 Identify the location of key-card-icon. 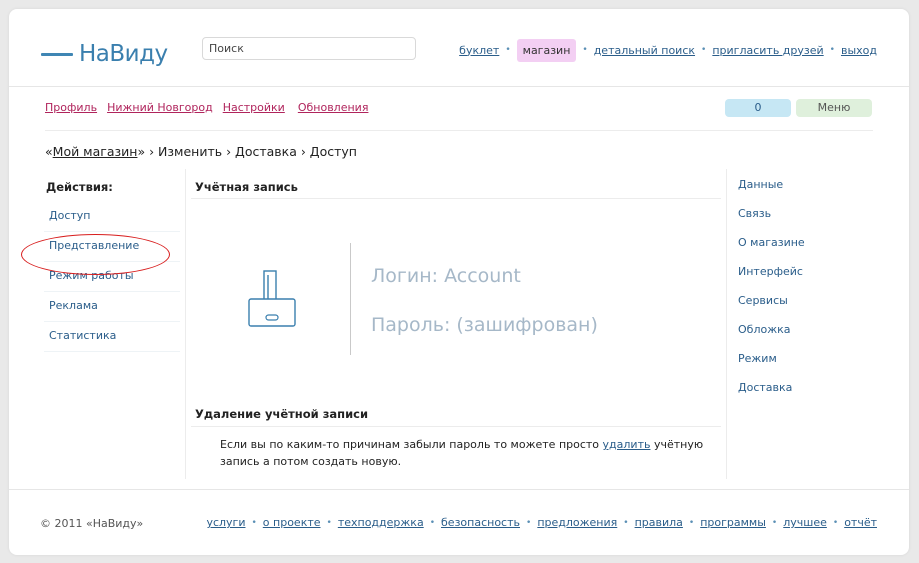
(272, 298).